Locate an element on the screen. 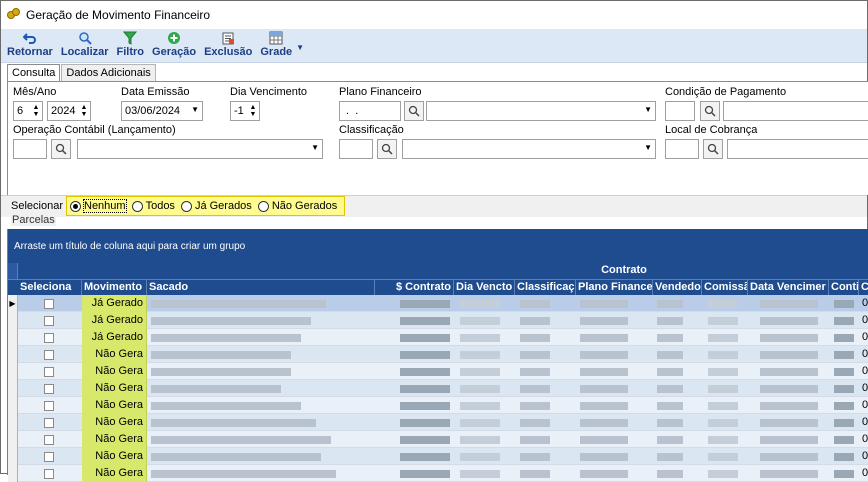 The height and width of the screenshot is (482, 868). condicao-pagamento-code-input is located at coordinates (680, 111).